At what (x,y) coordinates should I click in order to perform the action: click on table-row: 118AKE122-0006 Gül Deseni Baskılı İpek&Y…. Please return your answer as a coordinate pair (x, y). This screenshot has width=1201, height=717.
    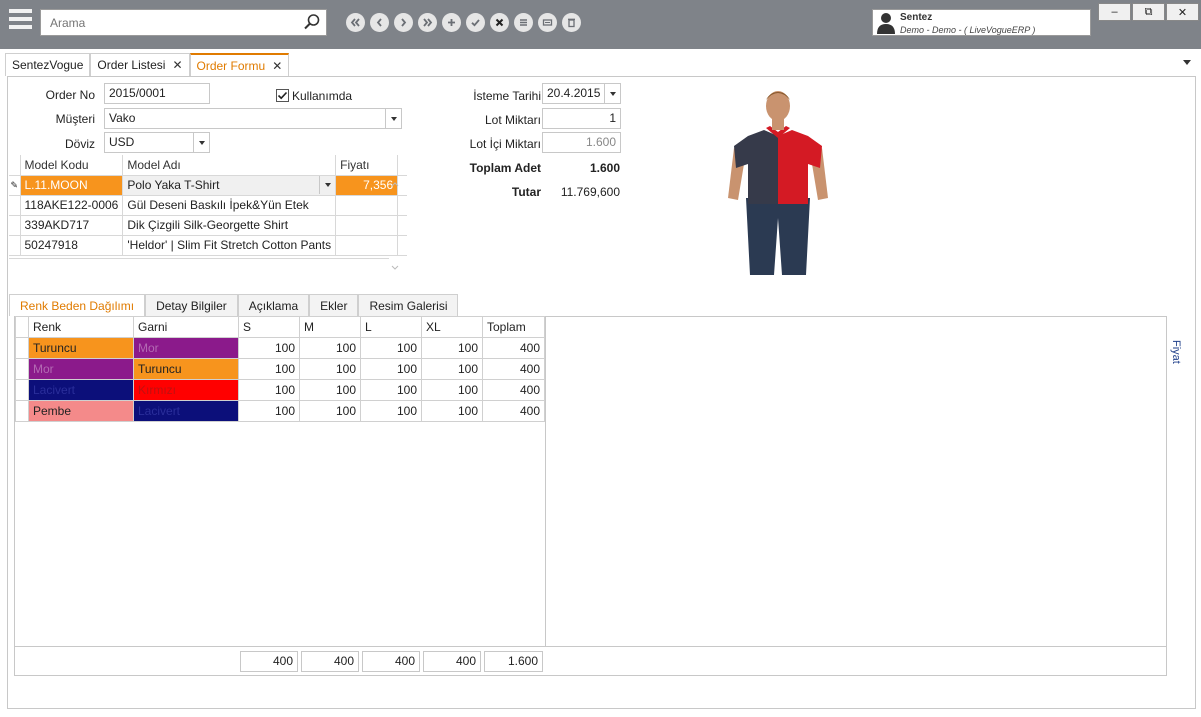
    Looking at the image, I should click on (208, 205).